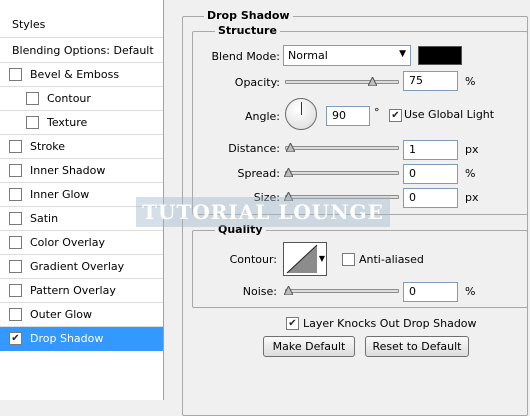 The width and height of the screenshot is (530, 416). What do you see at coordinates (288, 172) in the screenshot?
I see `spread-slider-thumb` at bounding box center [288, 172].